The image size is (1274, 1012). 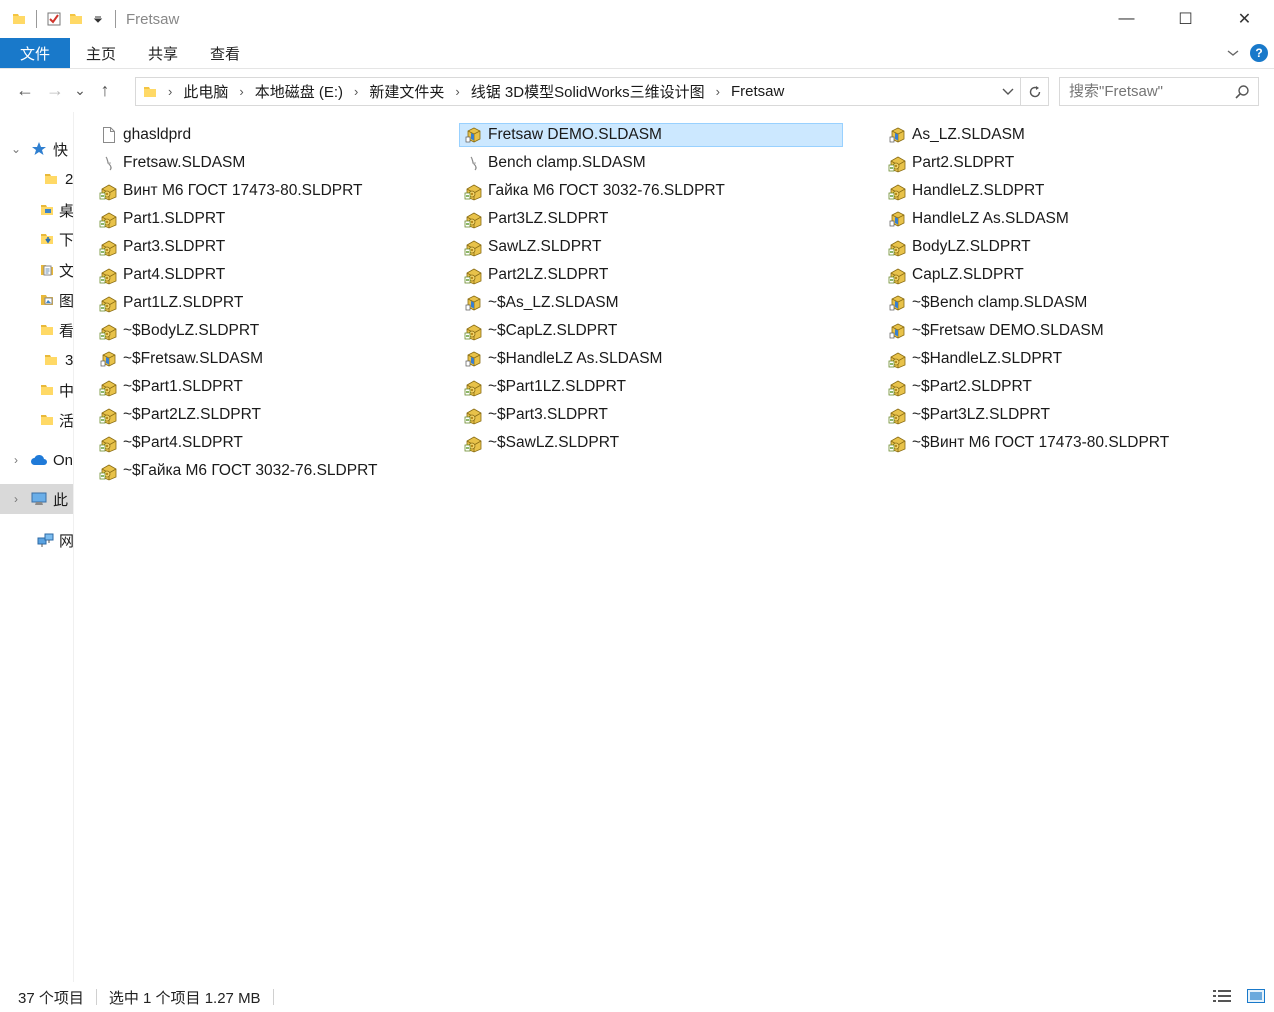 I want to click on search-box, so click(x=1159, y=91).